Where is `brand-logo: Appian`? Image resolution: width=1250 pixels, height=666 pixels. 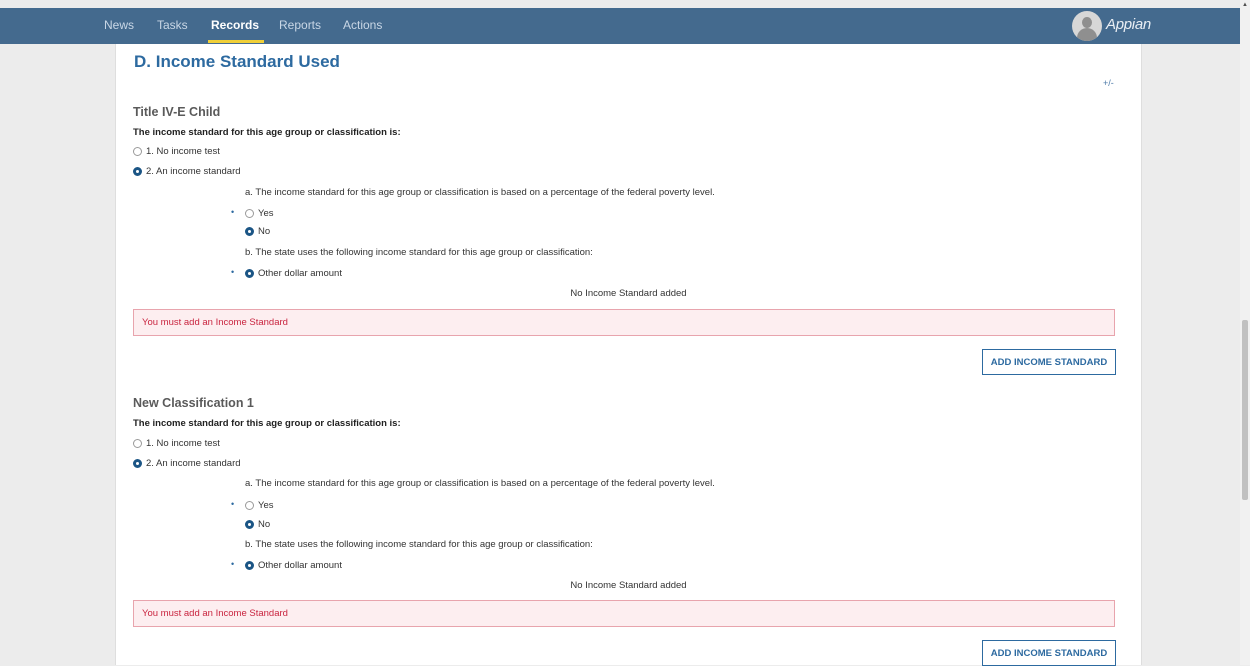 brand-logo: Appian is located at coordinates (1128, 25).